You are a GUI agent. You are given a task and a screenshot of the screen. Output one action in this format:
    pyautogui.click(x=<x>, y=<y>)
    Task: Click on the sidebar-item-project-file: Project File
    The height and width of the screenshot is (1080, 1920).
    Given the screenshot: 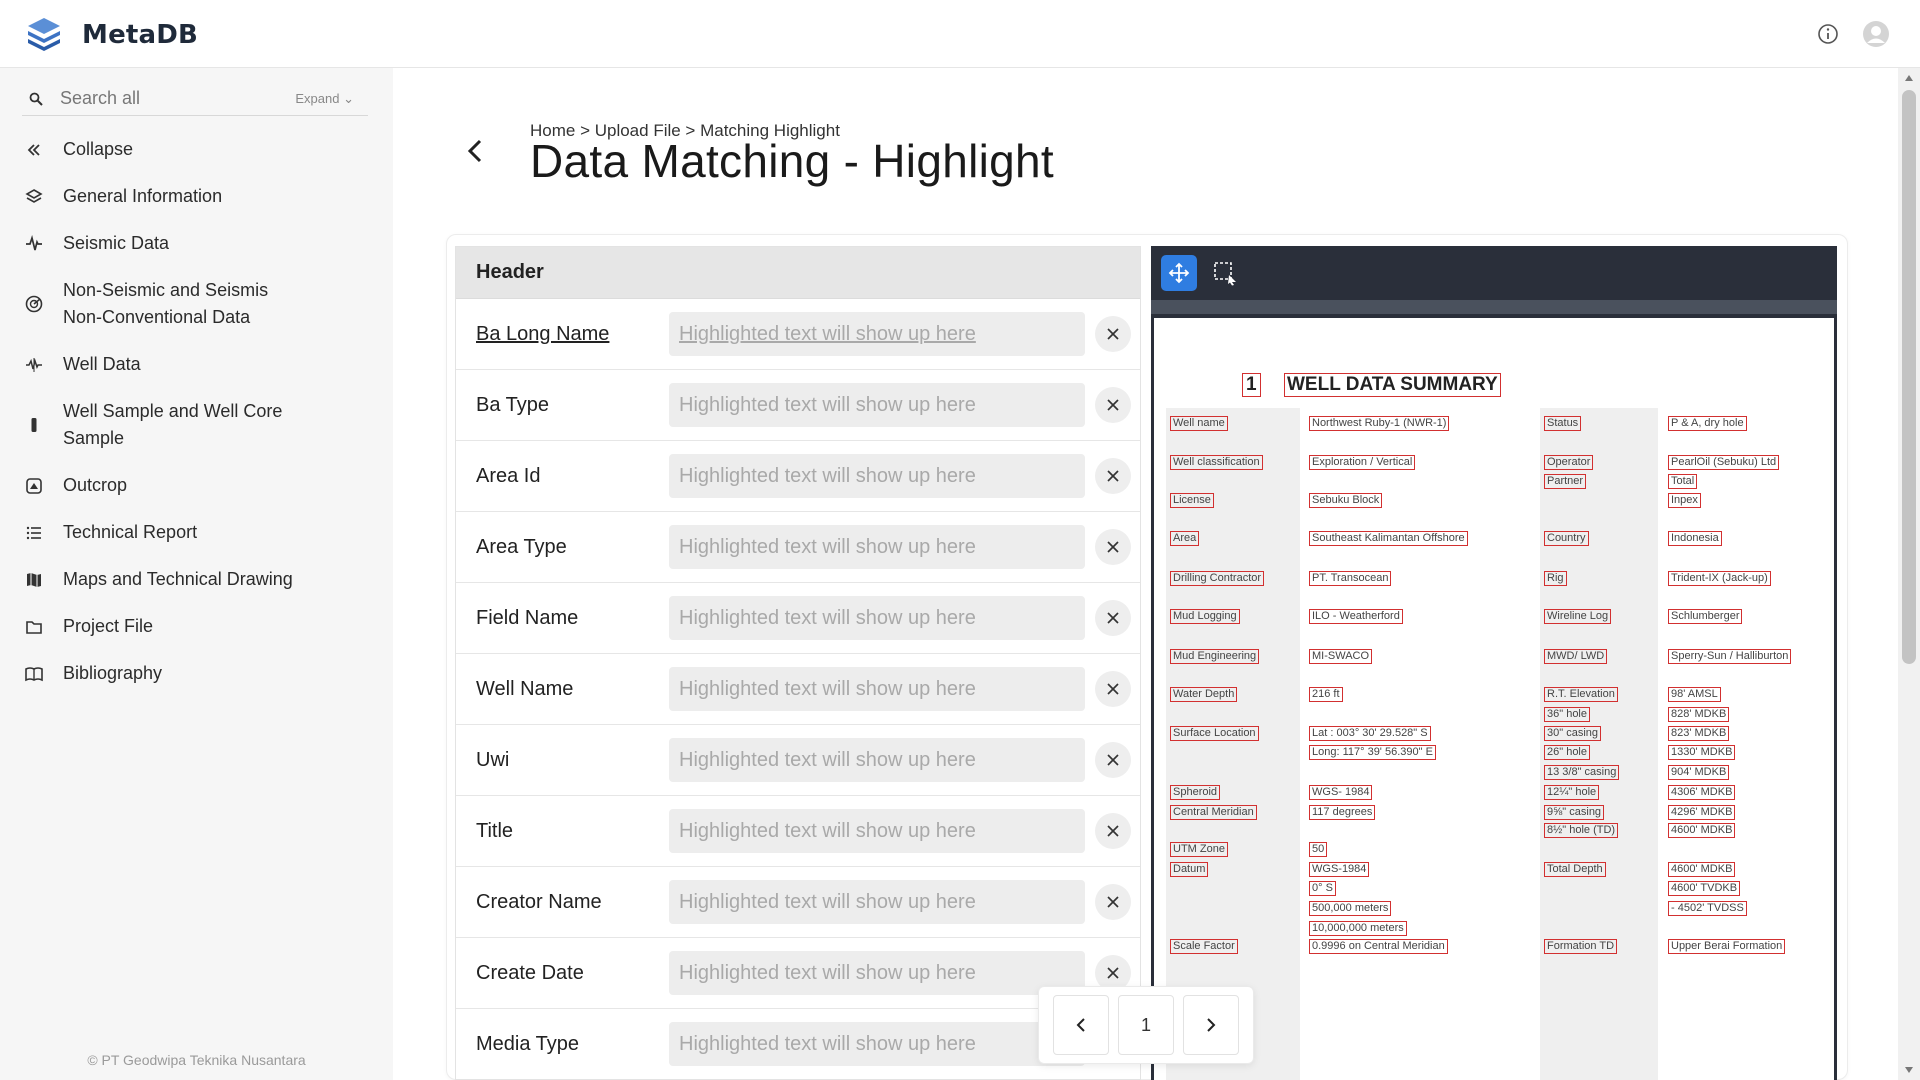 What is the action you would take?
    pyautogui.click(x=196, y=626)
    